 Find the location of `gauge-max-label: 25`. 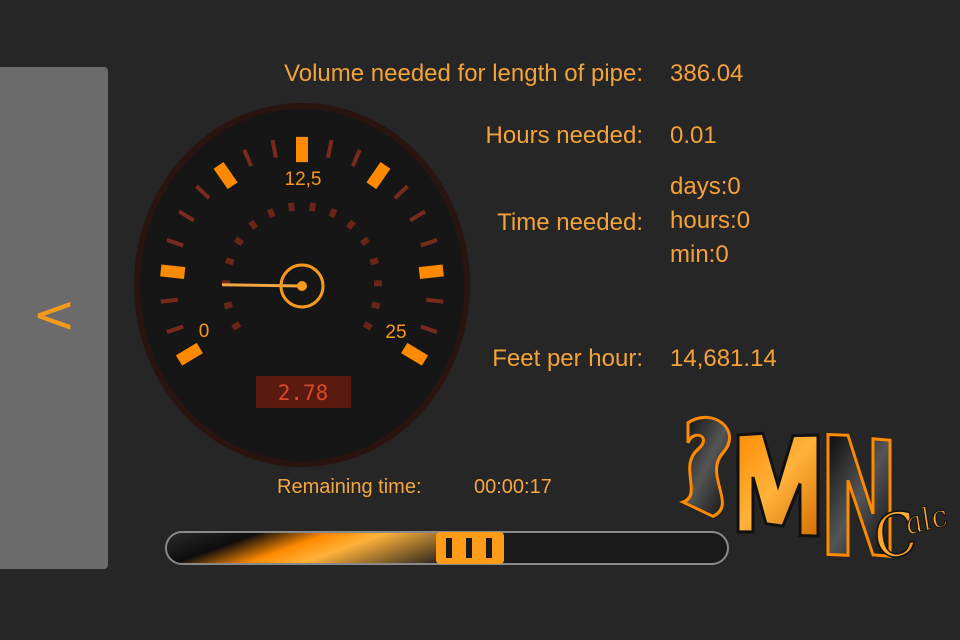

gauge-max-label: 25 is located at coordinates (395, 332).